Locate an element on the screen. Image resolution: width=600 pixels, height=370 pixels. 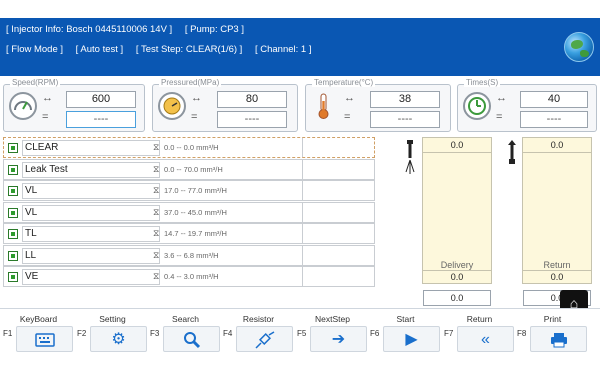
arrow-right-icon: ➔ is located at coordinates (338, 339).